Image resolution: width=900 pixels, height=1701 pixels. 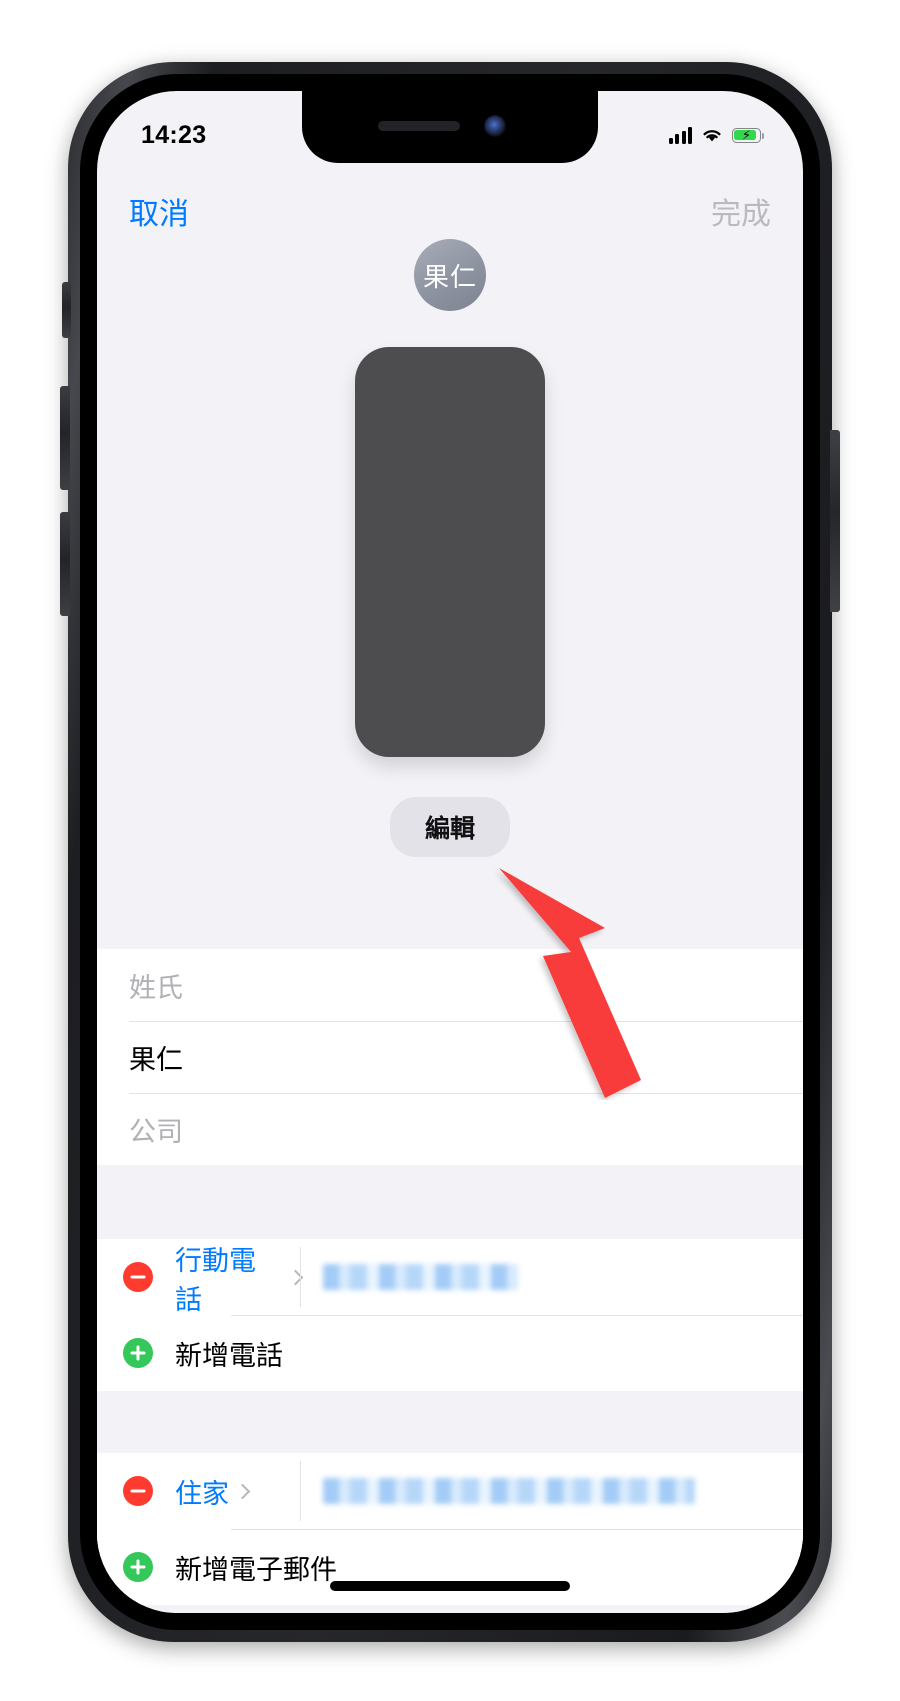 I want to click on contact-photo-preview, so click(x=450, y=552).